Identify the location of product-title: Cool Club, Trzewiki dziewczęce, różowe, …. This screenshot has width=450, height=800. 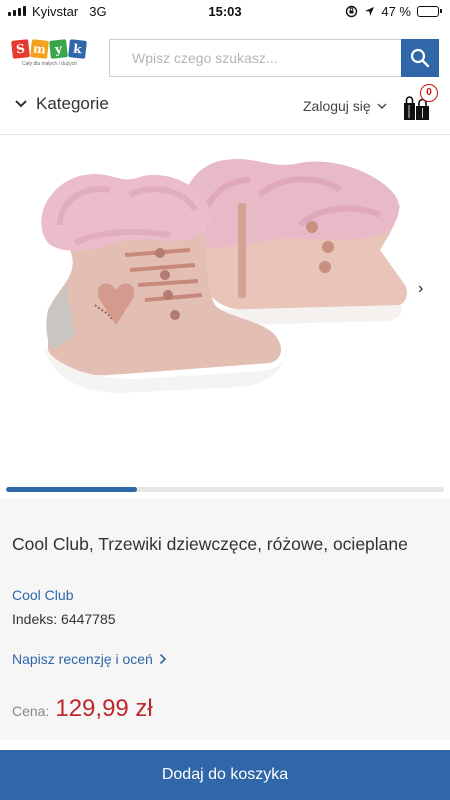
(210, 544).